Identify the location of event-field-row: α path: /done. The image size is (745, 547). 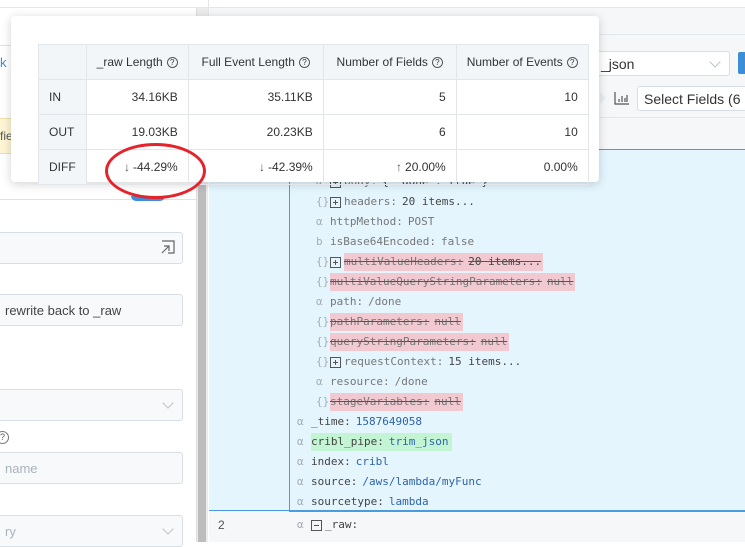
(358, 302).